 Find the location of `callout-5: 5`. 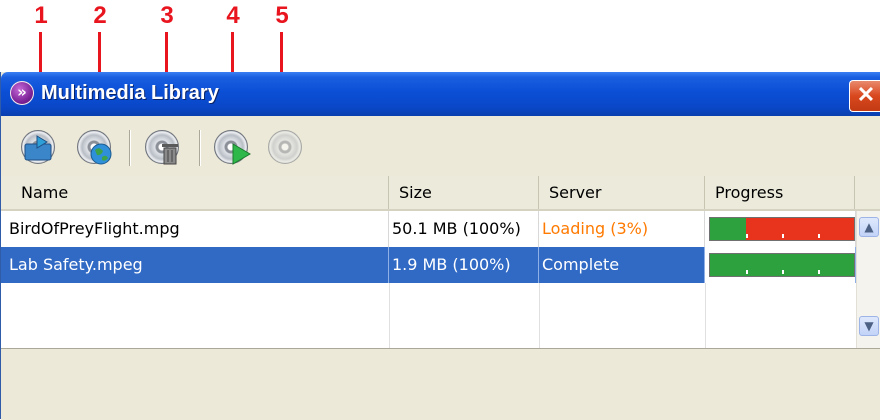

callout-5: 5 is located at coordinates (282, 15).